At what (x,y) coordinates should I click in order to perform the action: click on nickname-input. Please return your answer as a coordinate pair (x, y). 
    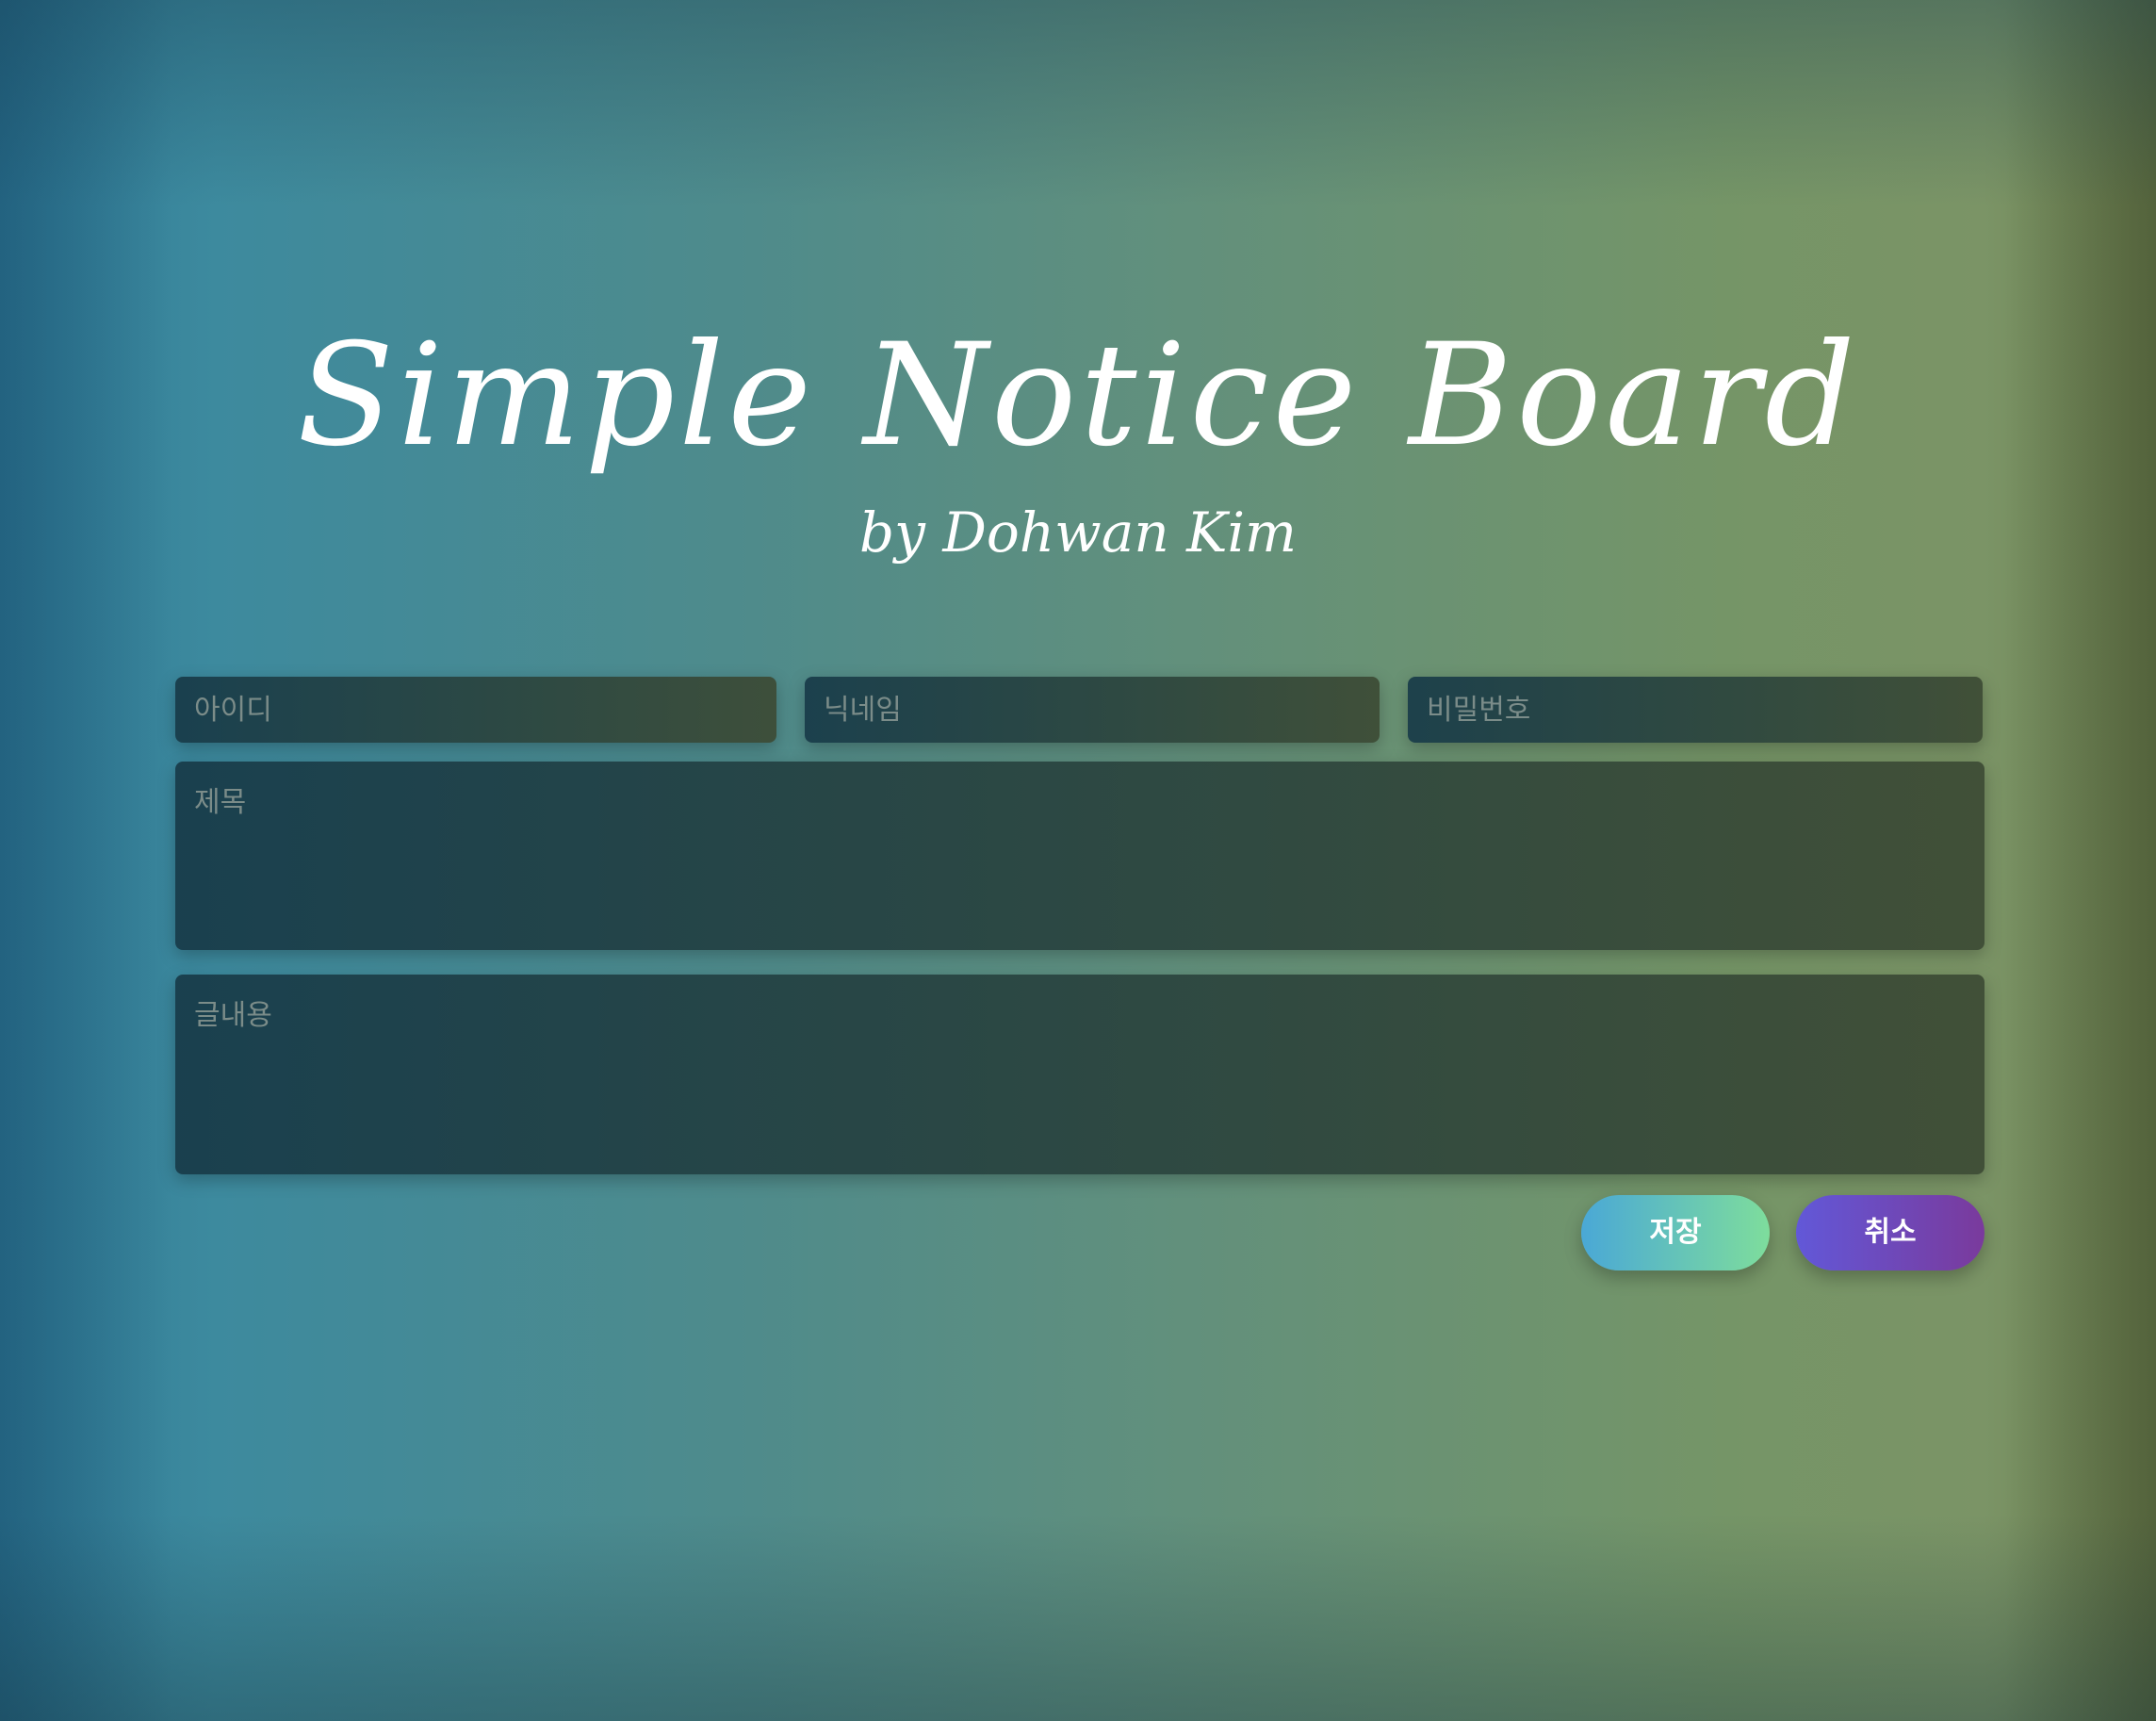
    Looking at the image, I should click on (1092, 710).